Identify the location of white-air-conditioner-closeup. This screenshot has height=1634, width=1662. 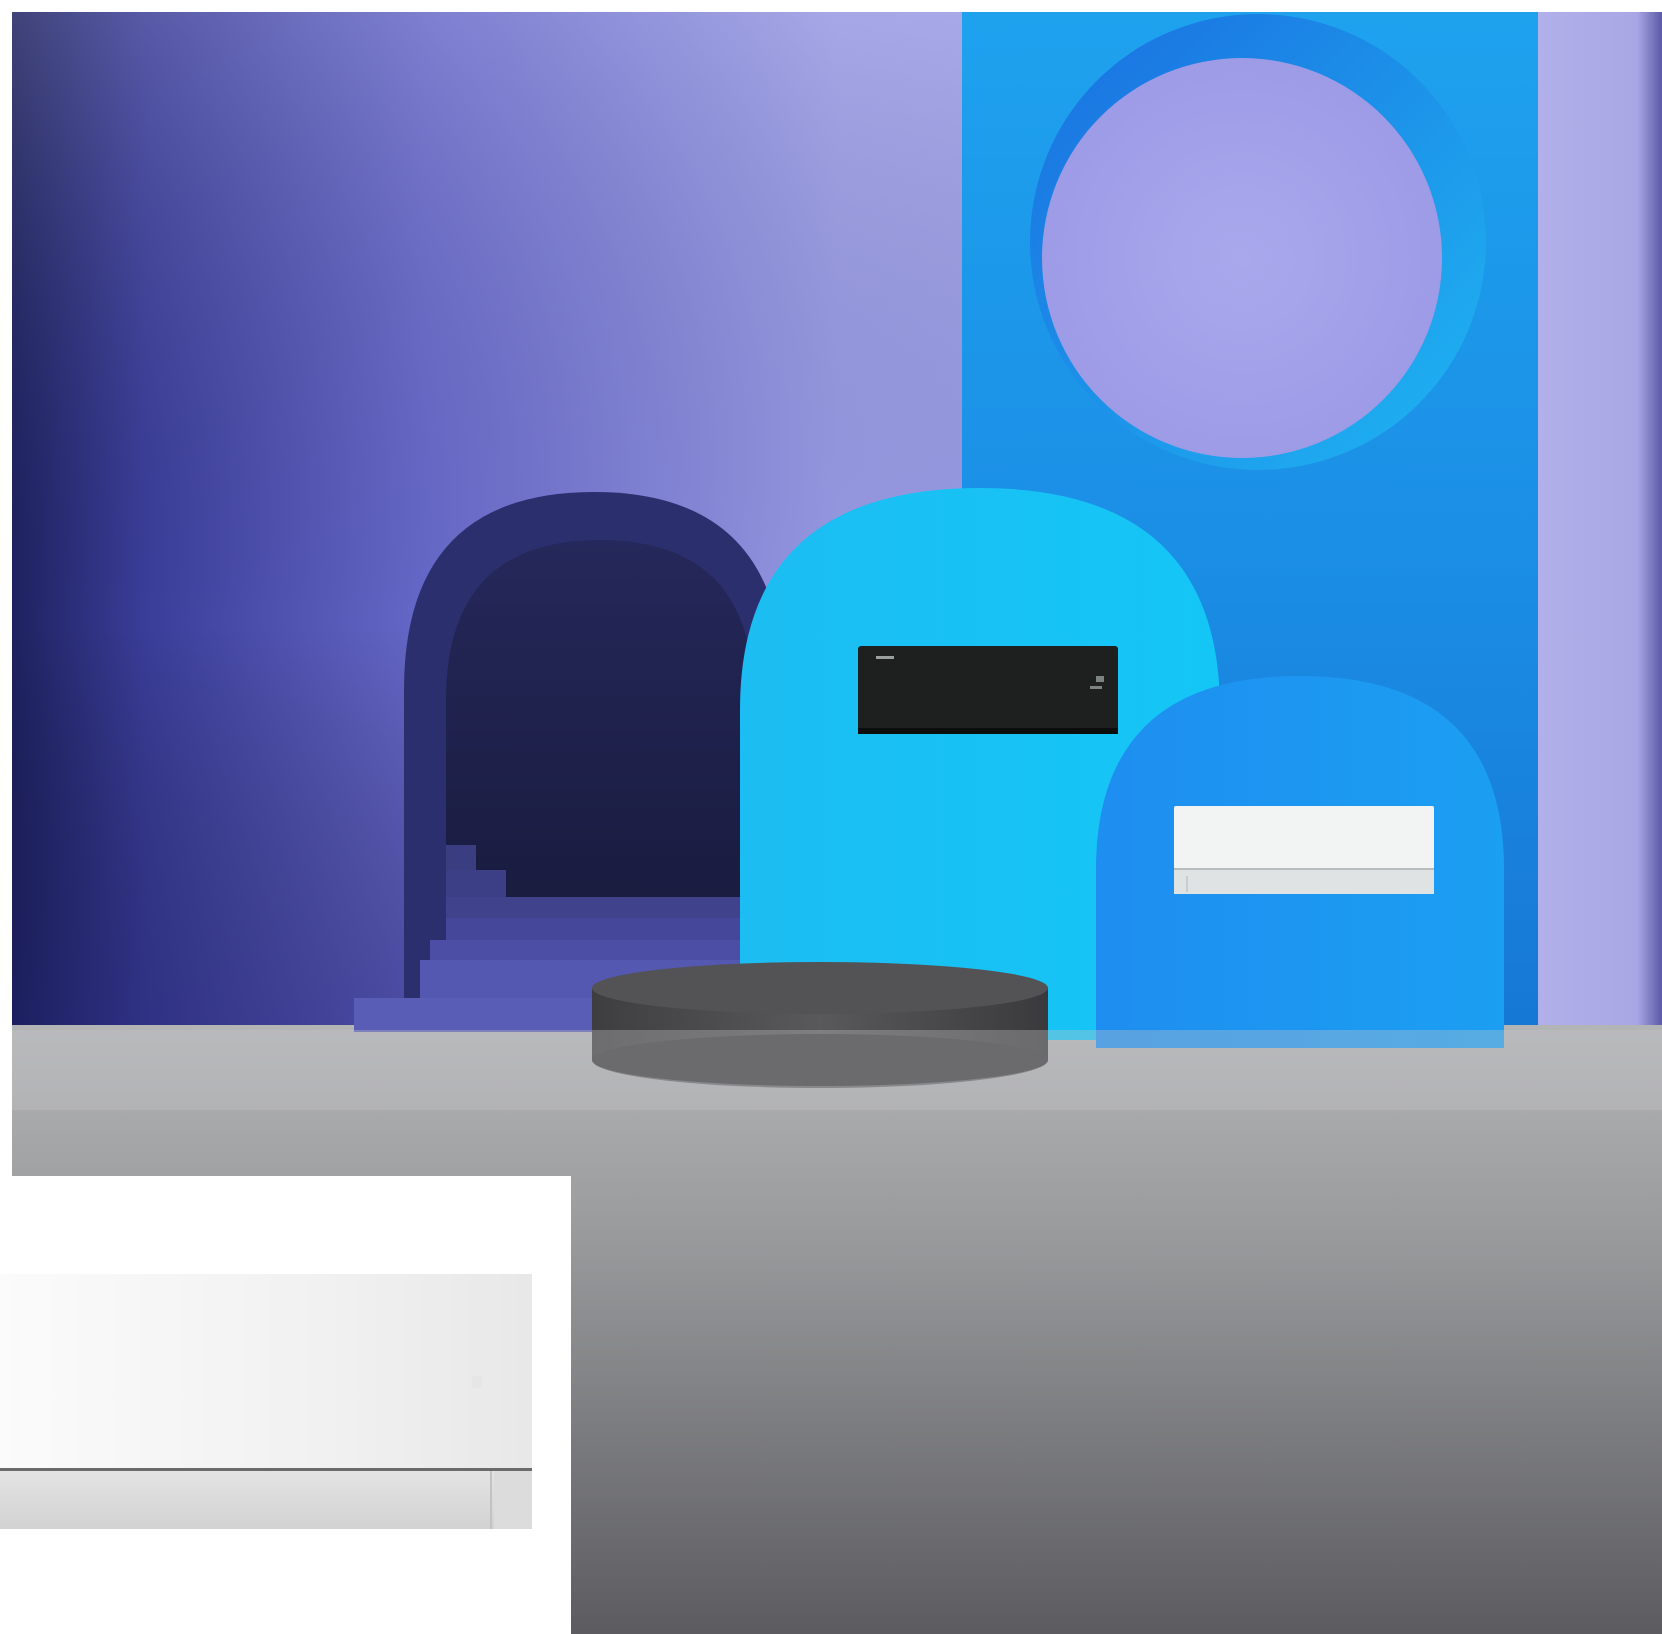
(285, 1405).